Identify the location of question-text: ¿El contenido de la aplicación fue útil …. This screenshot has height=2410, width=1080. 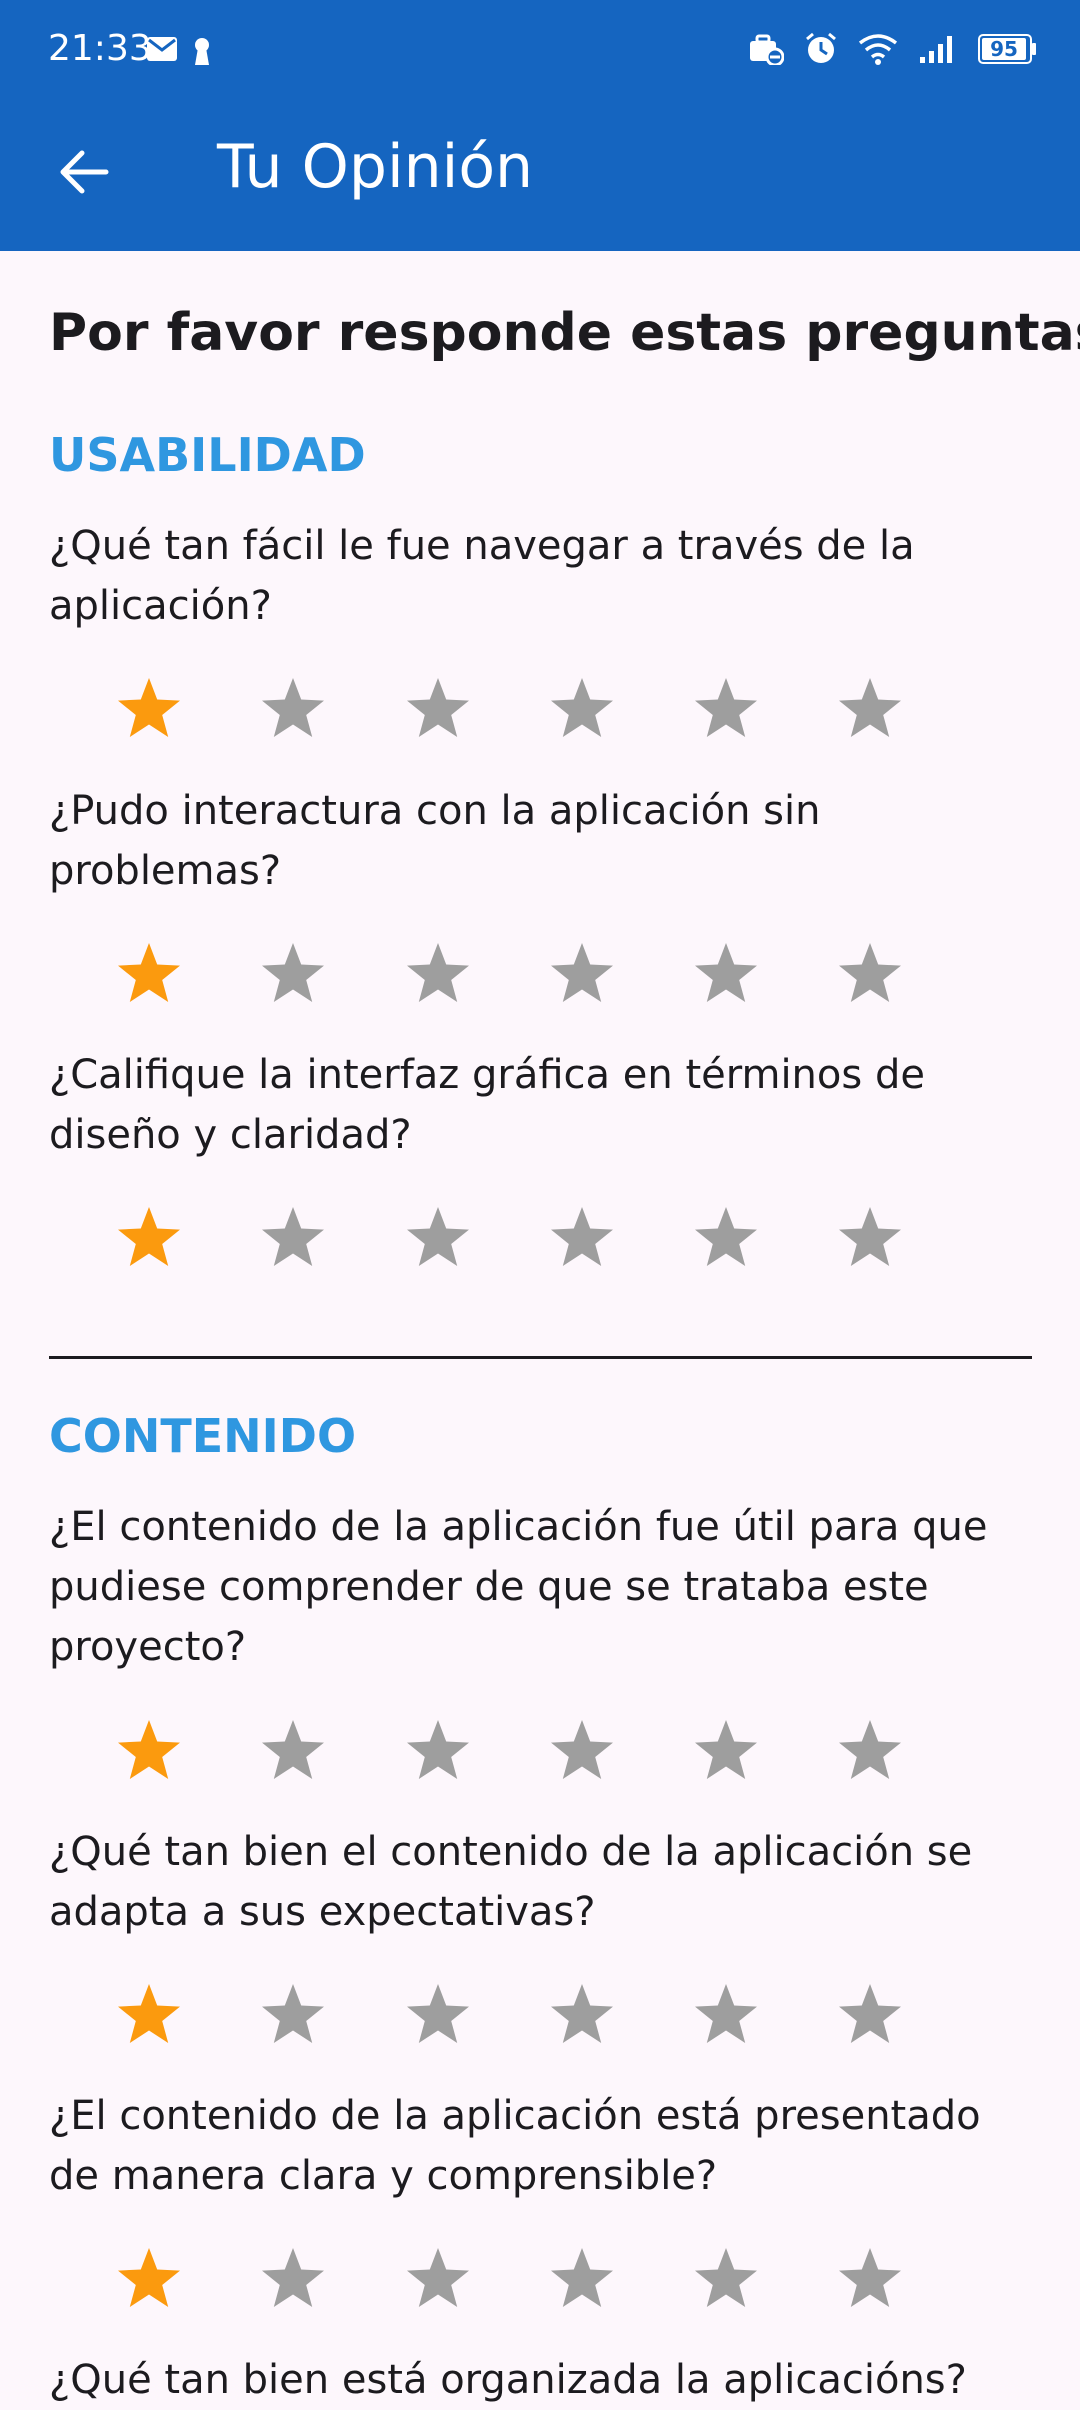
(518, 1587).